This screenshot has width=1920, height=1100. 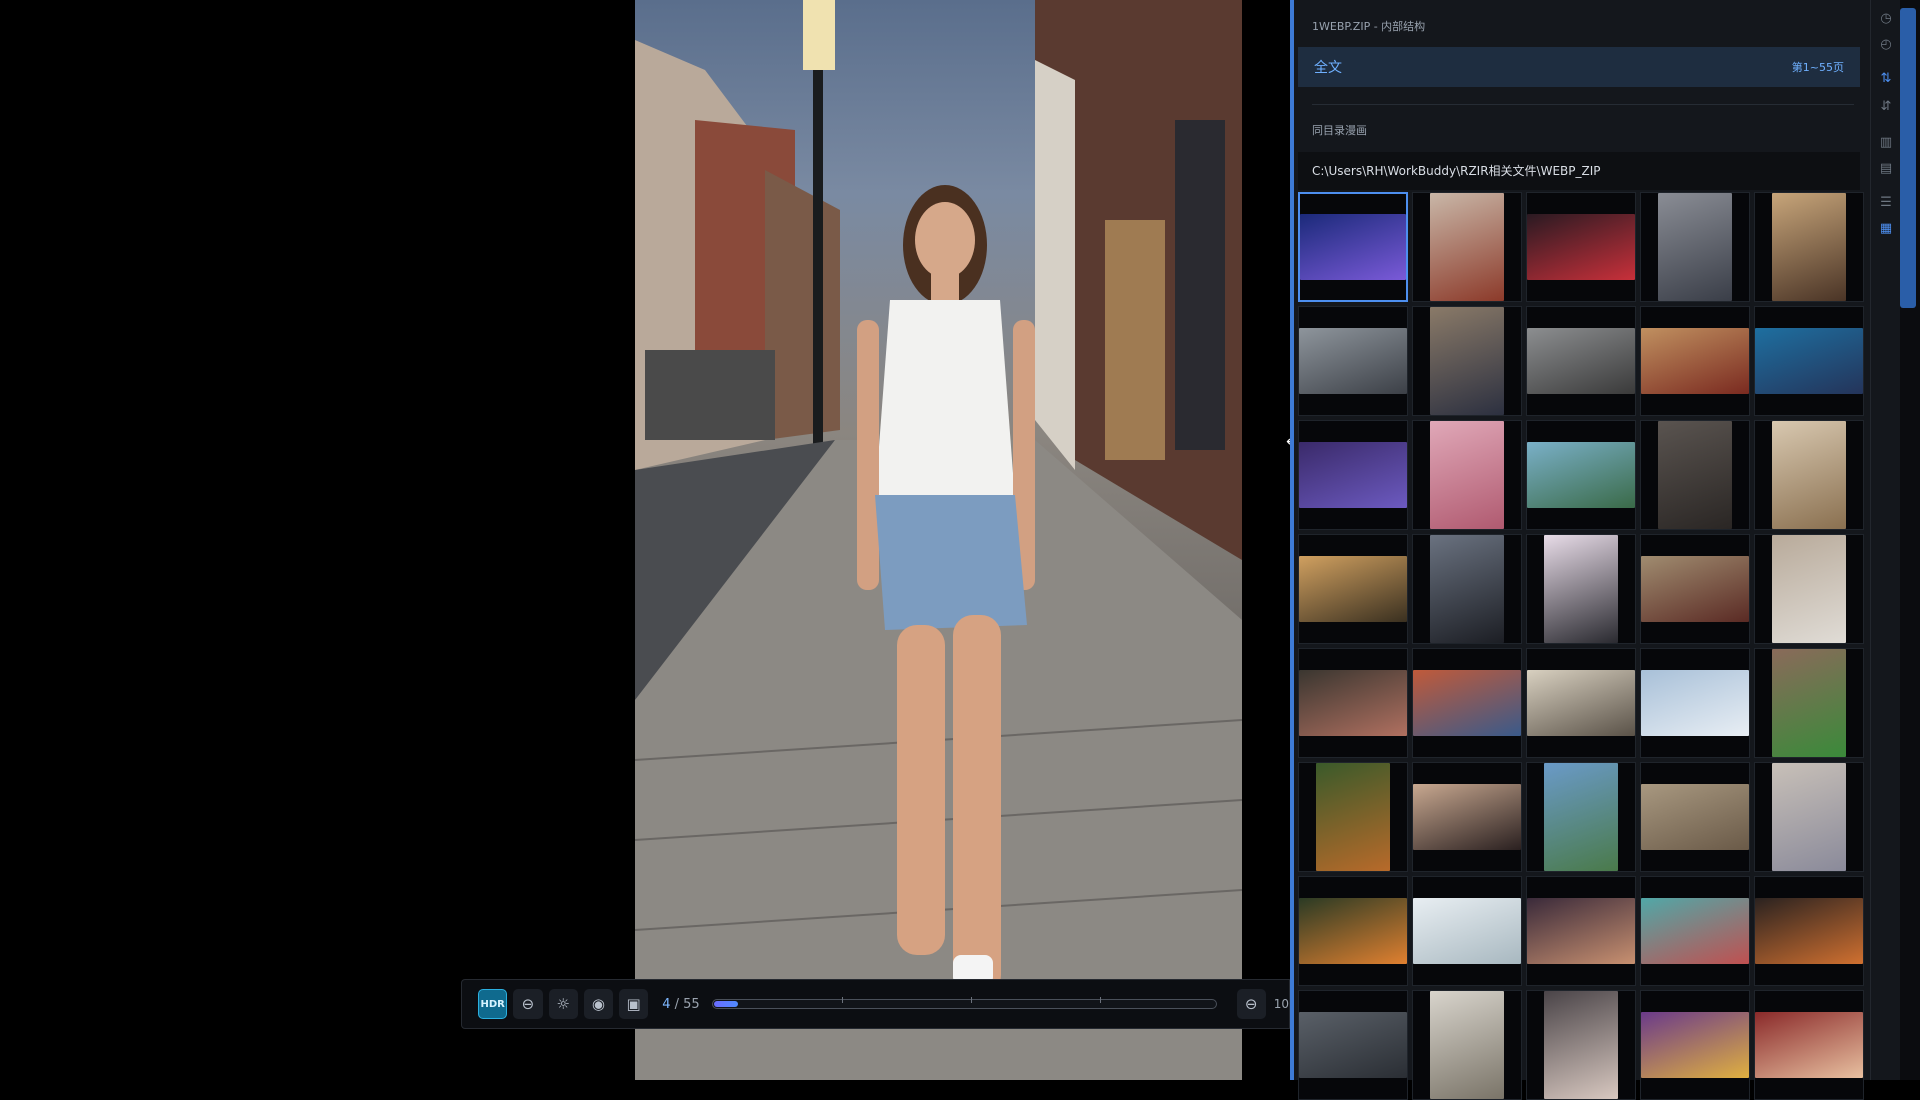 What do you see at coordinates (598, 1004) in the screenshot?
I see `eye-icon: ◉` at bounding box center [598, 1004].